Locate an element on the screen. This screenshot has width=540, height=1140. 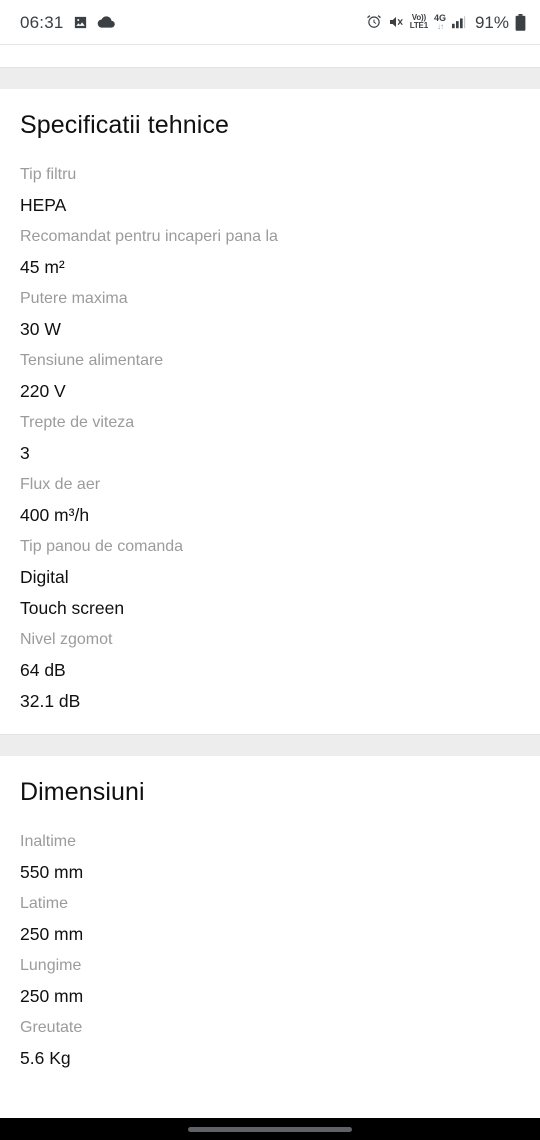
spec-value: 30 W is located at coordinates (40, 329).